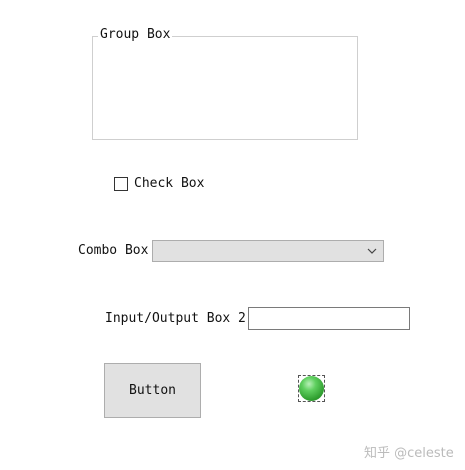 The height and width of the screenshot is (470, 465). I want to click on combo-box, so click(268, 251).